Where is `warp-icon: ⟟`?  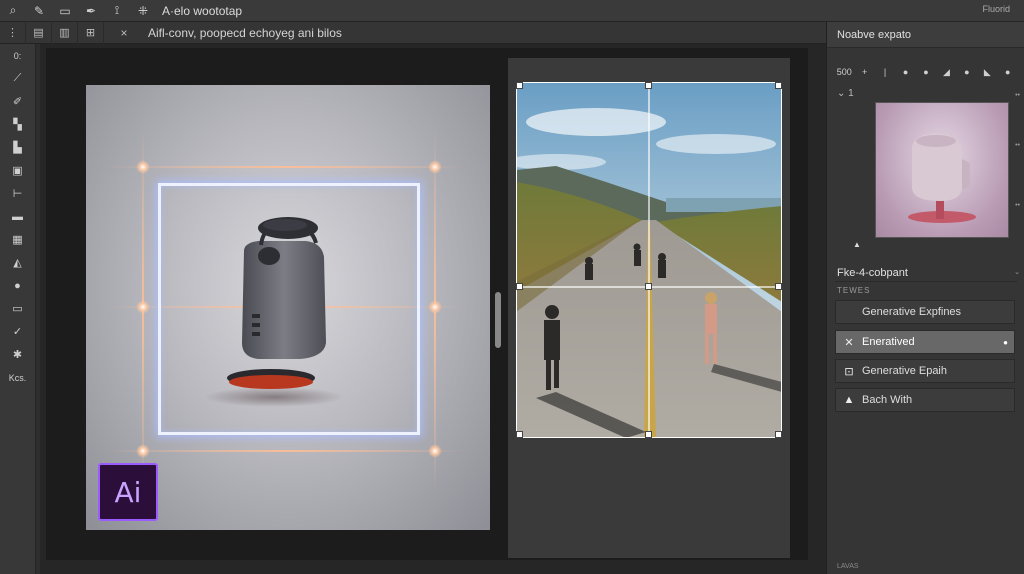 warp-icon: ⟟ is located at coordinates (117, 11).